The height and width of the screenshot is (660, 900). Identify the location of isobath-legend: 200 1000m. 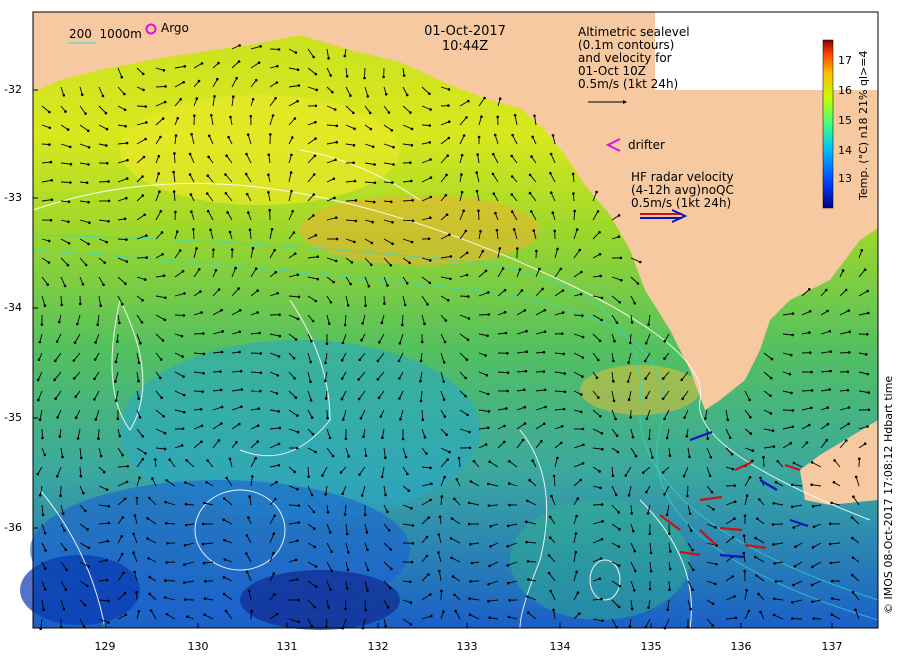
(105, 34).